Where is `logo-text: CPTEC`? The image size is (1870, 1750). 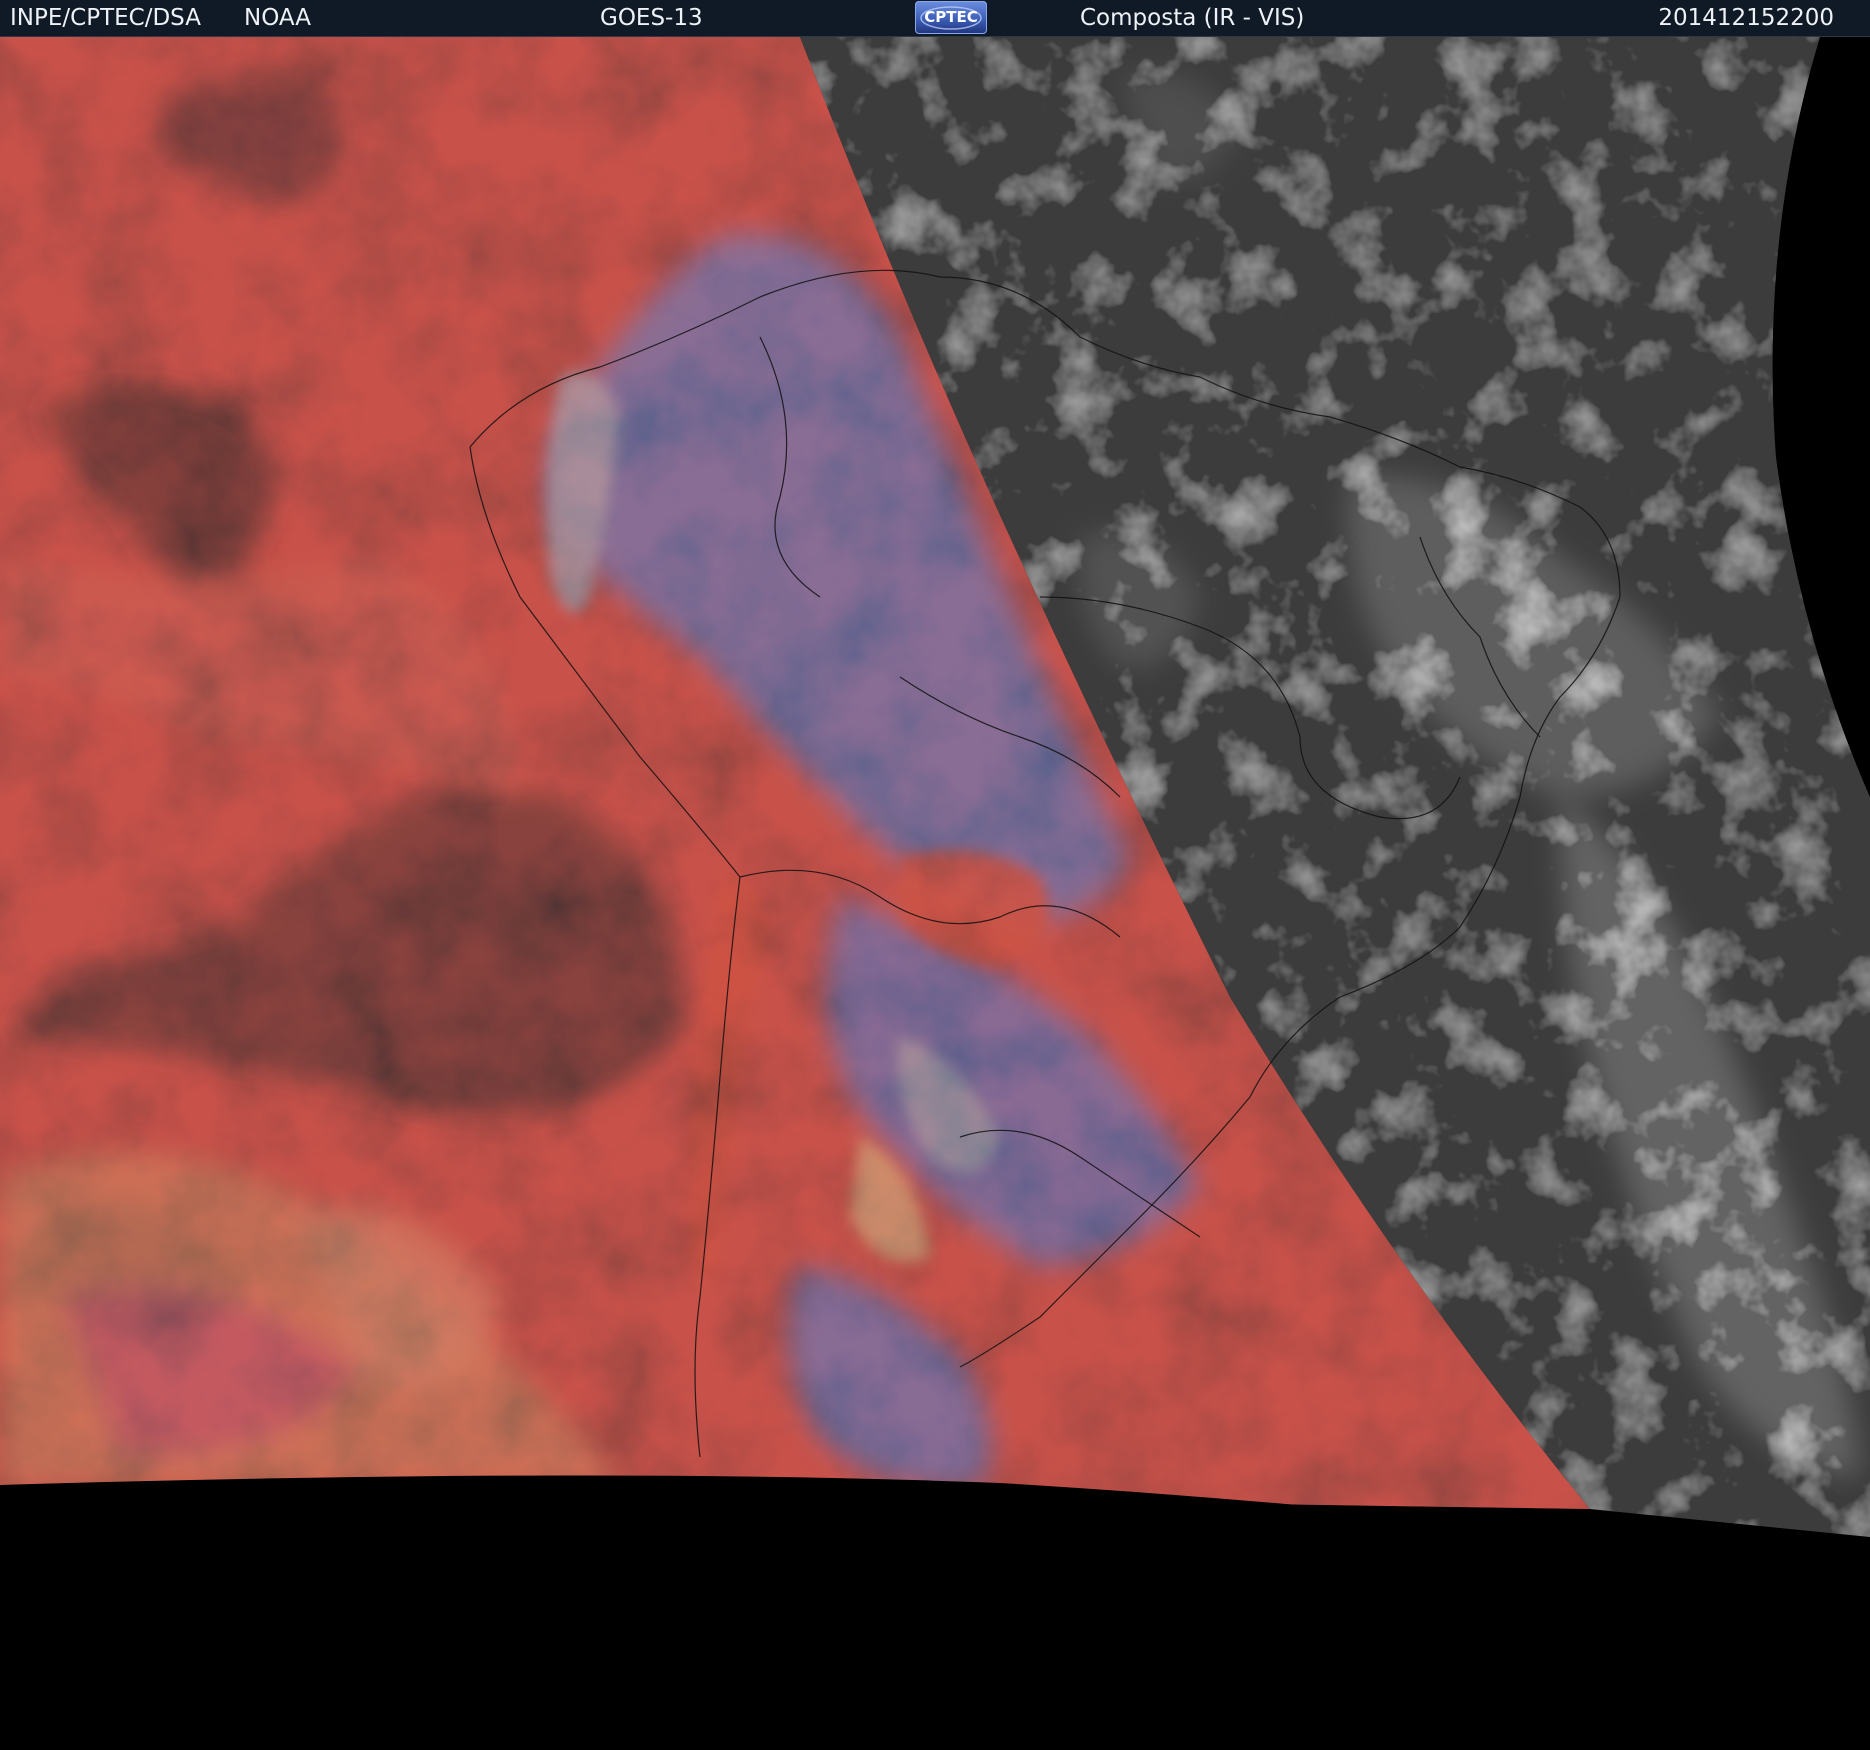 logo-text: CPTEC is located at coordinates (951, 17).